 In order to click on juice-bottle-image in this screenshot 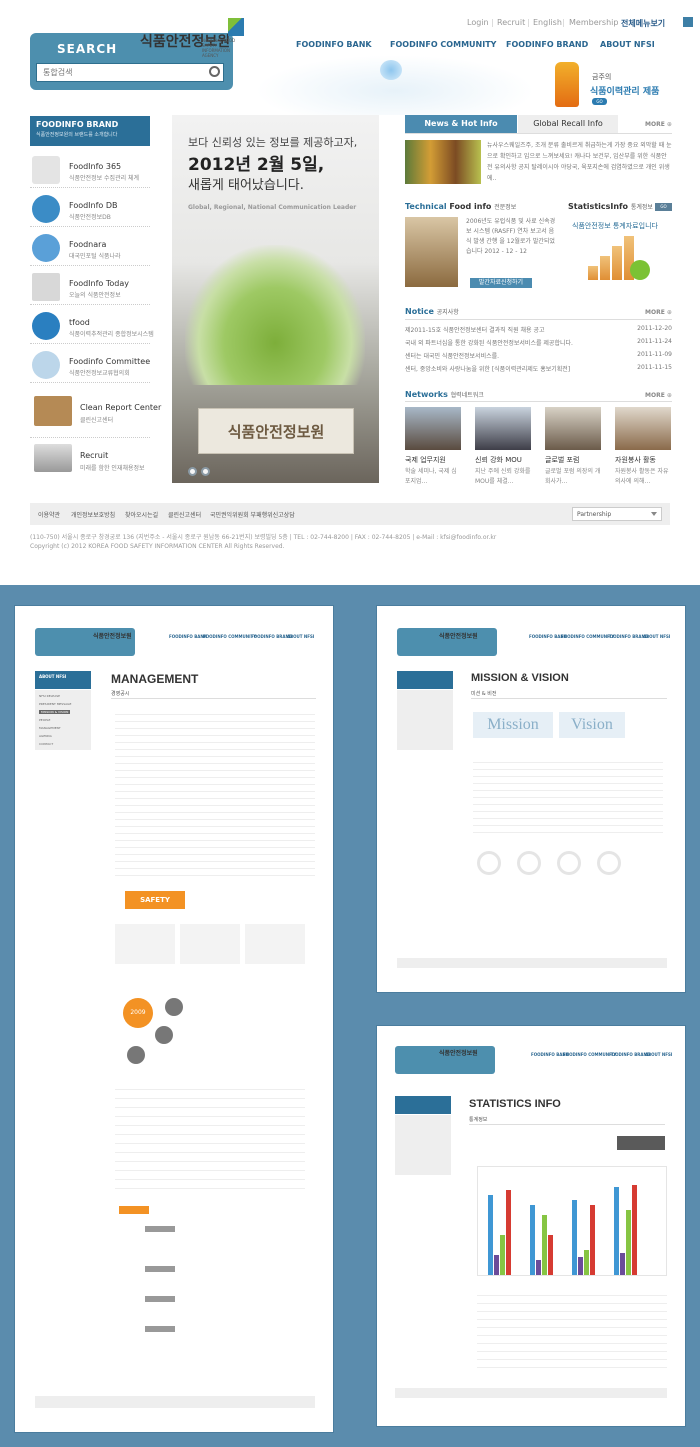, I will do `click(567, 84)`.